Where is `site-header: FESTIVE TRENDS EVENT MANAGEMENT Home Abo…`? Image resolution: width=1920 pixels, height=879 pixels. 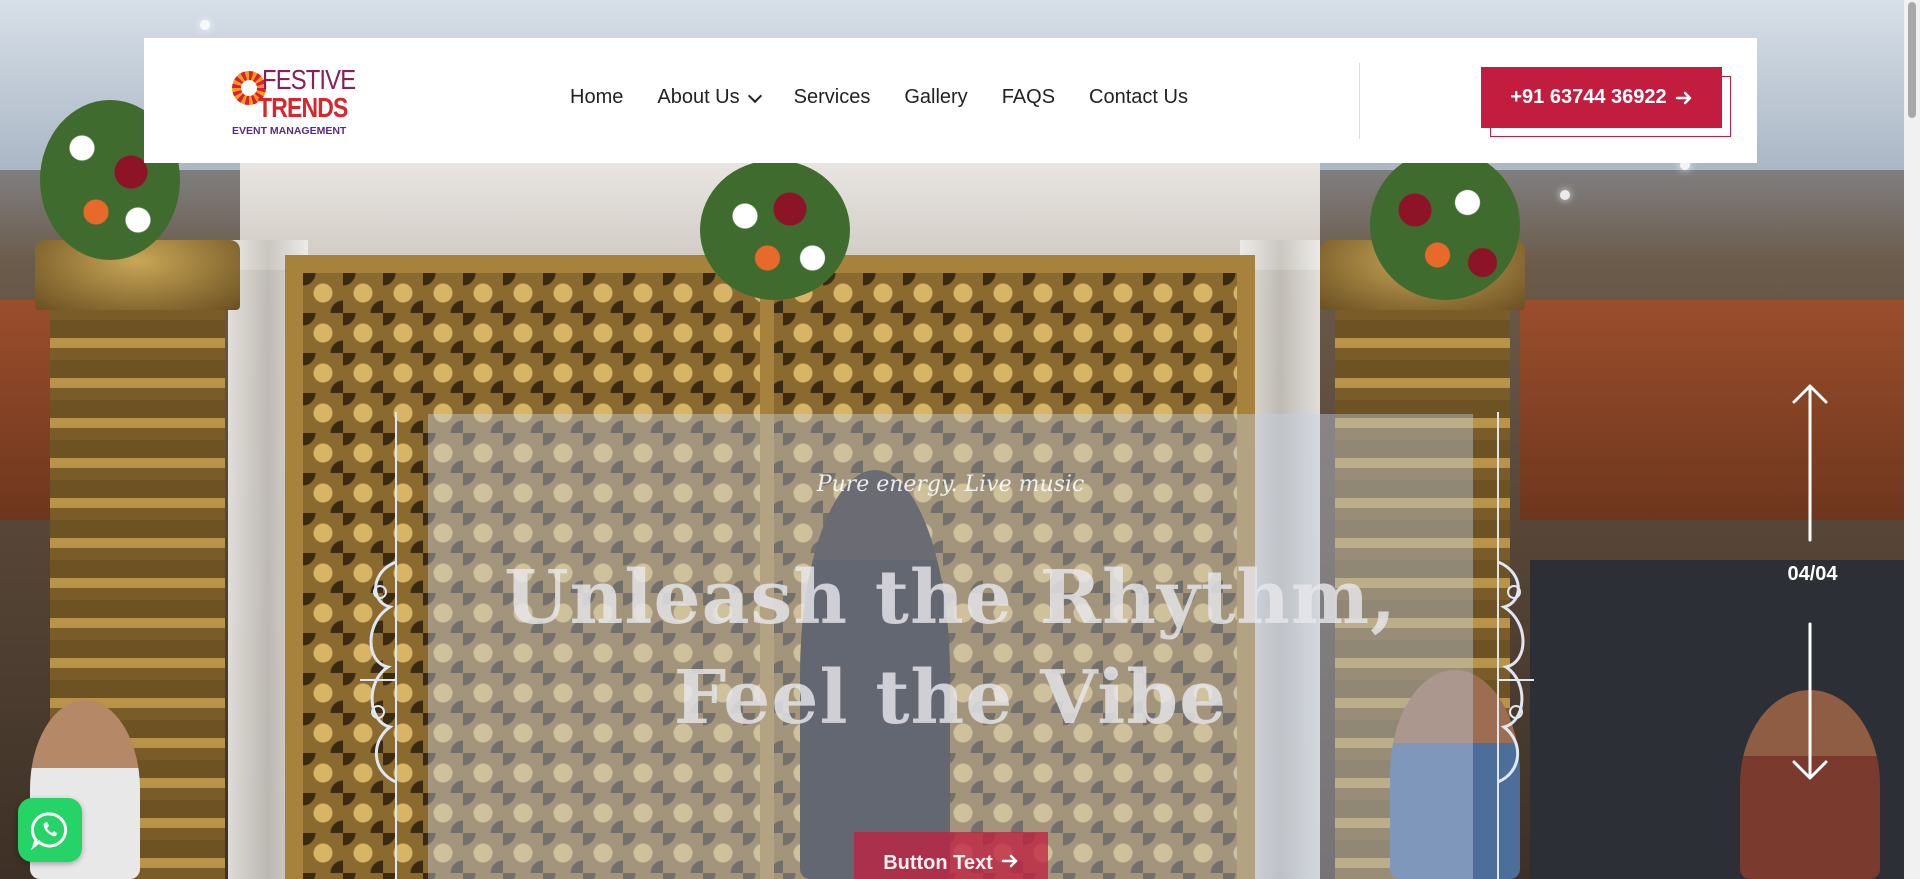 site-header: FESTIVE TRENDS EVENT MANAGEMENT Home Abo… is located at coordinates (950, 100).